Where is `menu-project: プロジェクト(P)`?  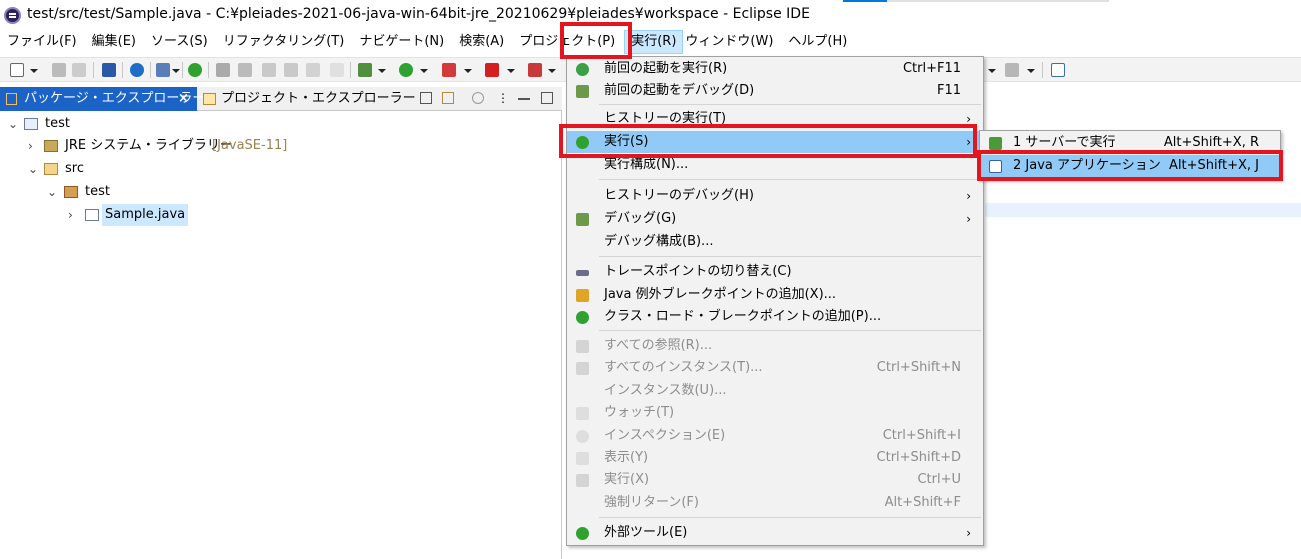 menu-project: プロジェクト(P) is located at coordinates (567, 42).